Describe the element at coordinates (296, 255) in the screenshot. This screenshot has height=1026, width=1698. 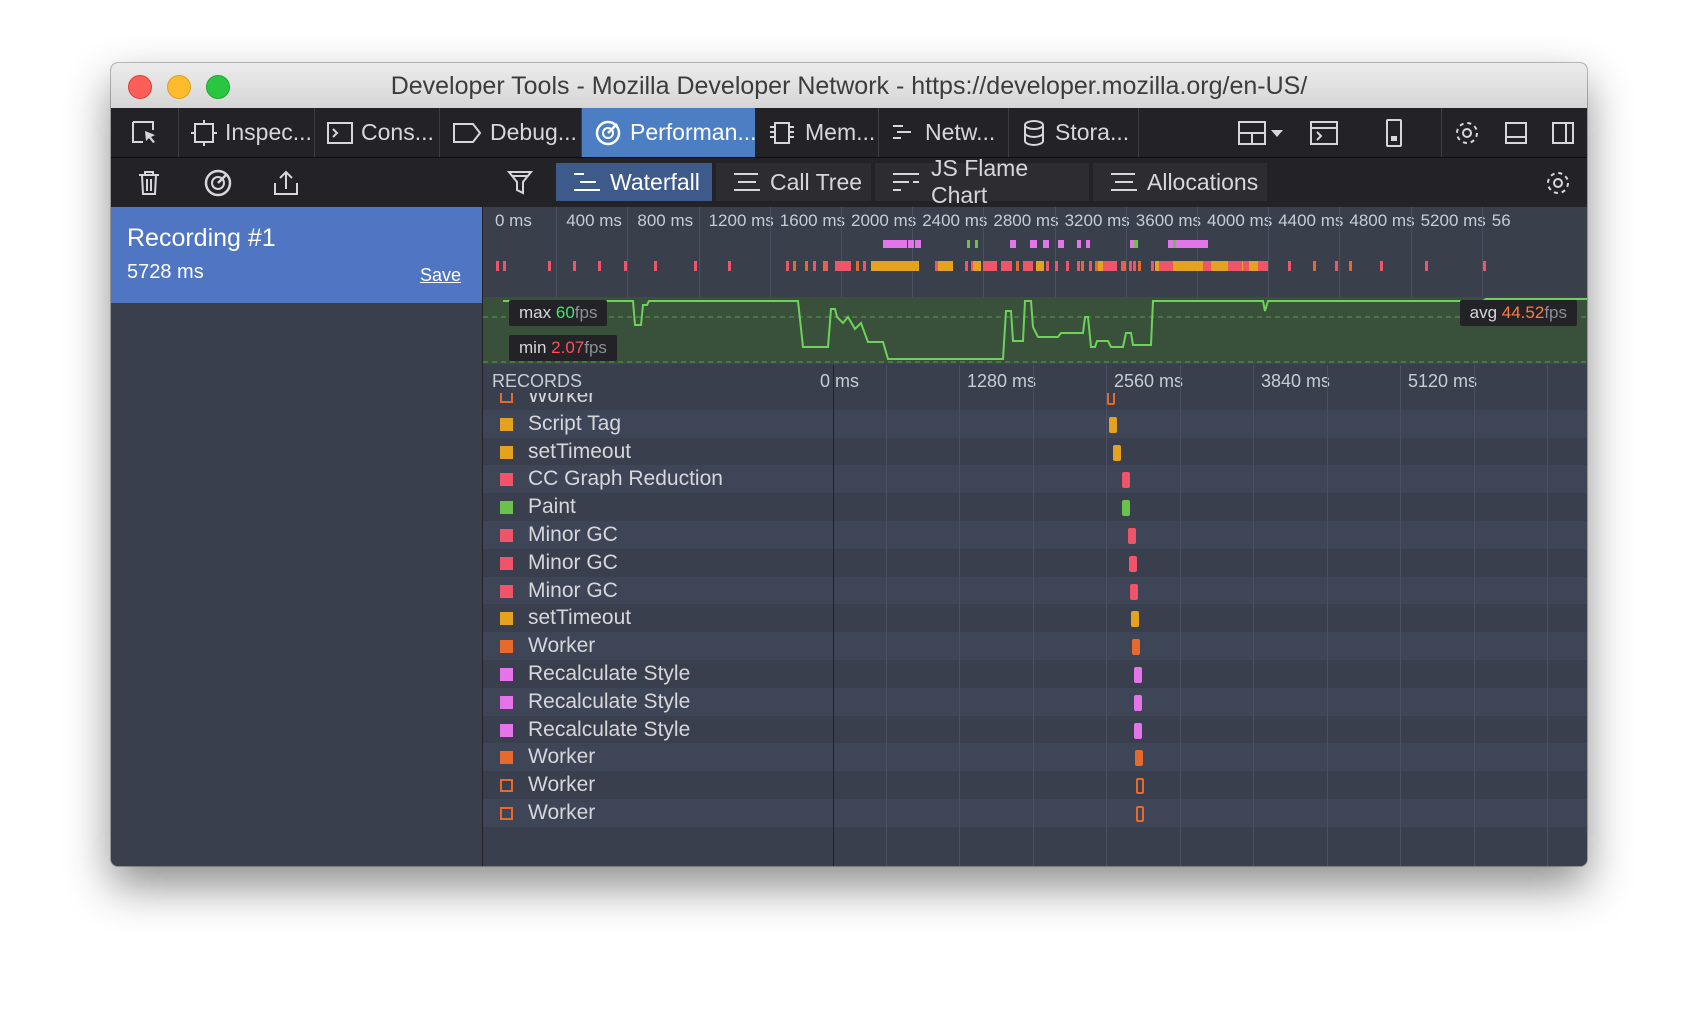
I see `recording-item: Recording #1 5728 ms Save` at that location.